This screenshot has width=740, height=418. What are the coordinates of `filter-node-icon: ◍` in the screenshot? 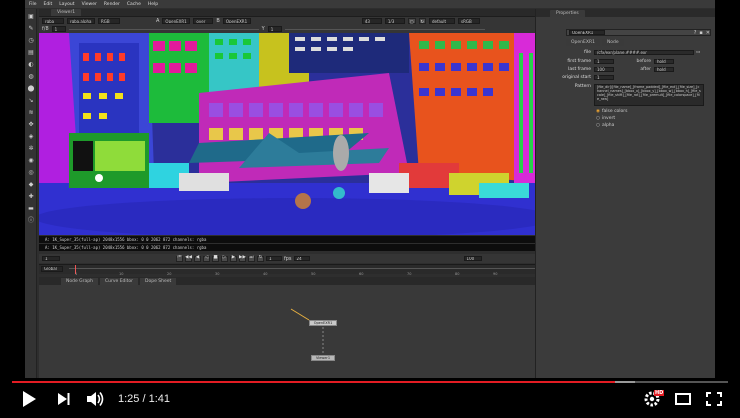 It's located at (31, 76).